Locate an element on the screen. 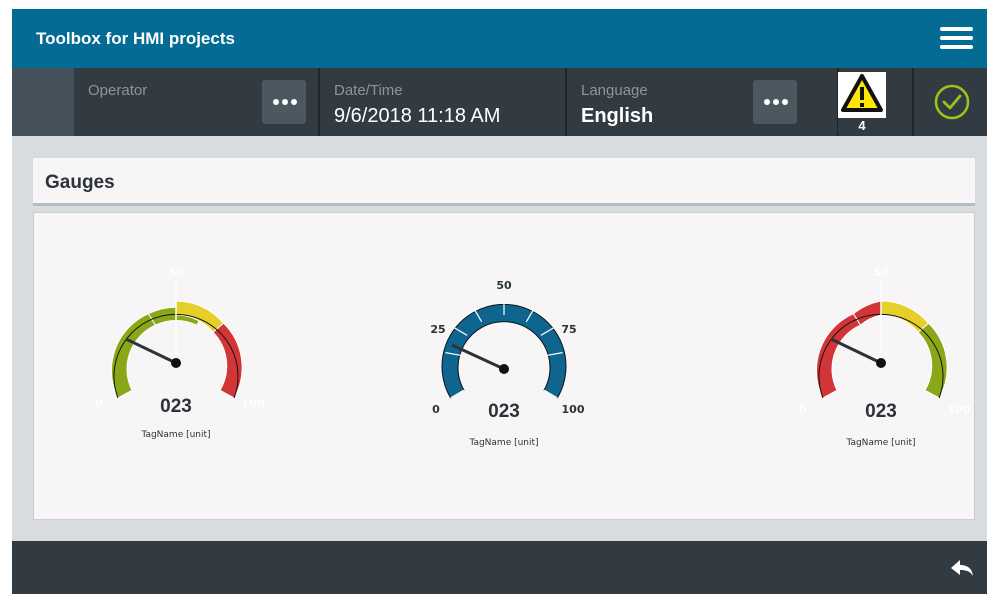 This screenshot has height=594, width=987. datetime-cell: Date/Time 9/6/2018 11:18 AM is located at coordinates (442, 102).